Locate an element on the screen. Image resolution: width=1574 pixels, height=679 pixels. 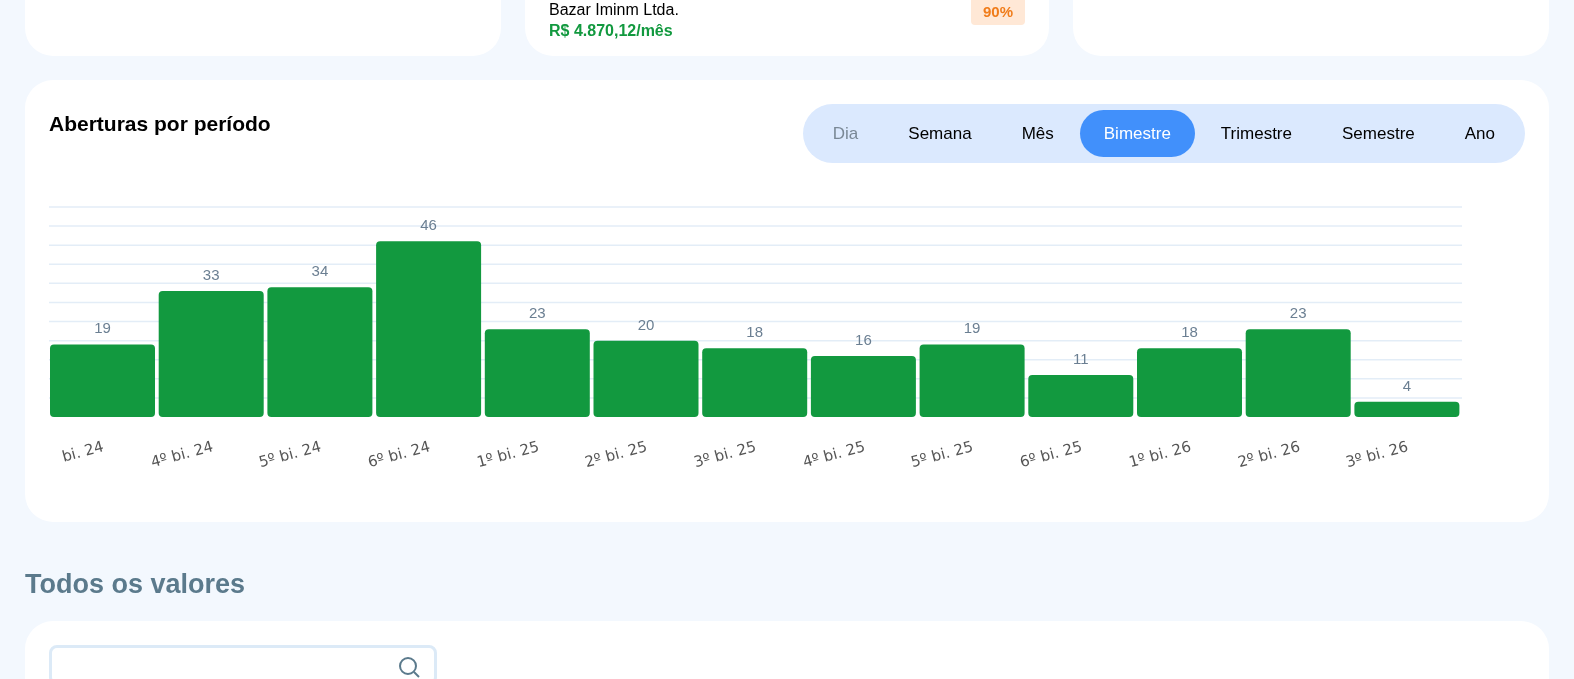
axis-label: 1º bi. 25 is located at coordinates (508, 455).